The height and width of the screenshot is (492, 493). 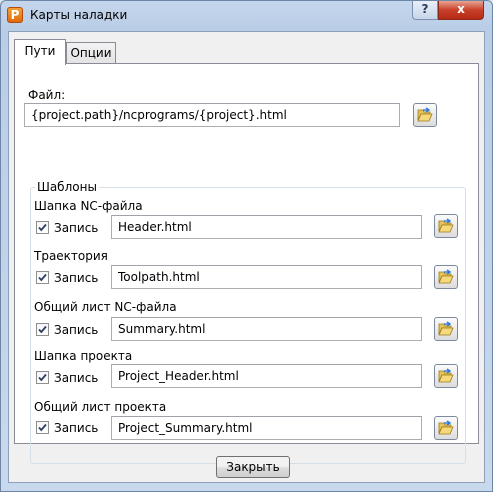 I want to click on browse-button-toolpath, so click(x=446, y=277).